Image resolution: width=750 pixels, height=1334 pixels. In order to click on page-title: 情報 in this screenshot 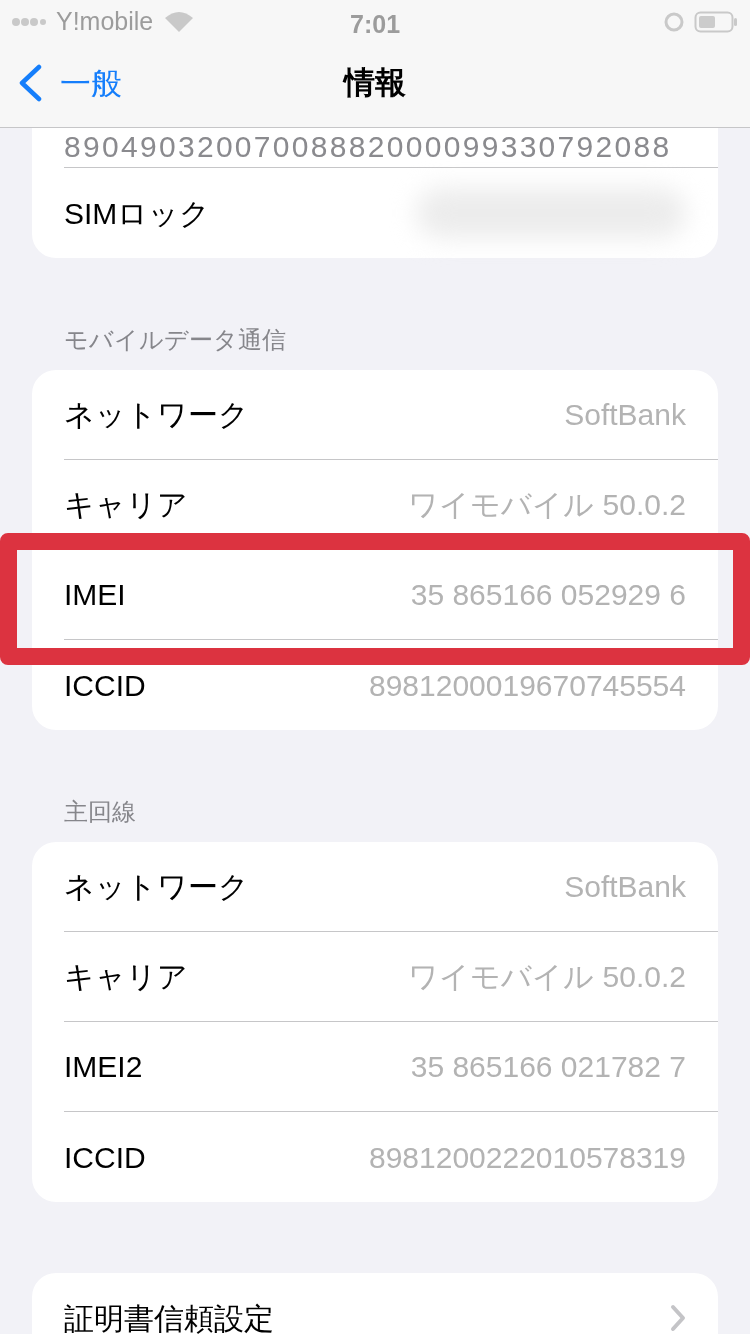, I will do `click(375, 83)`.